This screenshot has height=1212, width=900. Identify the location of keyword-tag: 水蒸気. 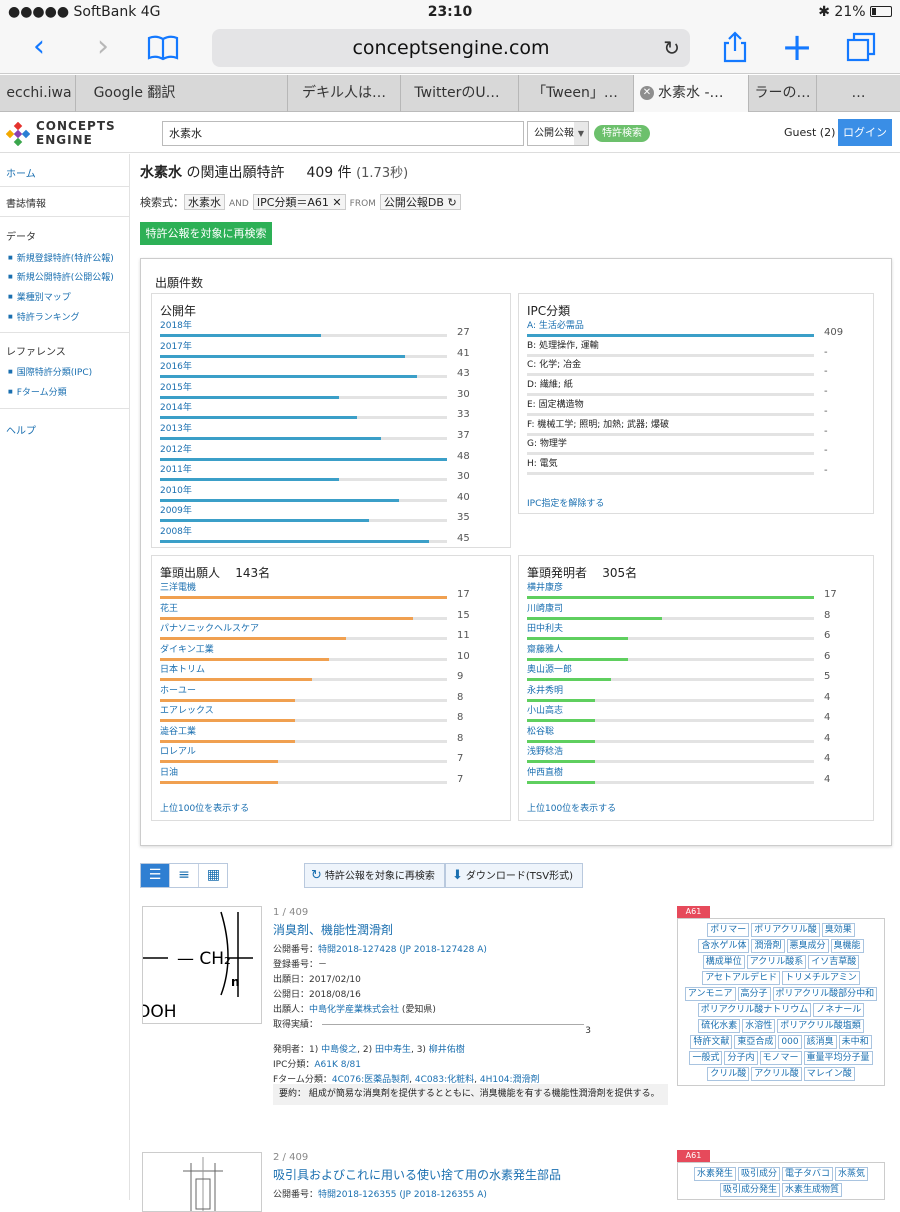
(852, 1174).